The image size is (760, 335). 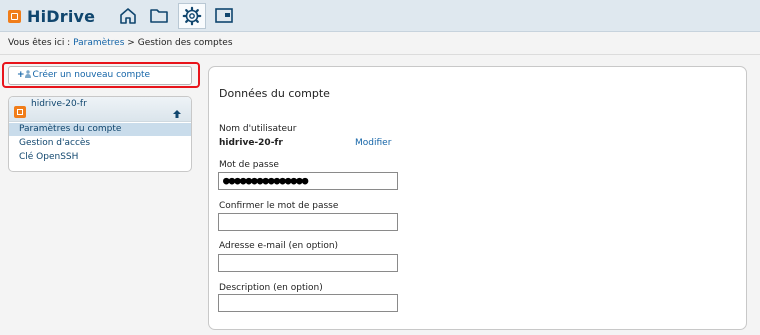 I want to click on description-input, so click(x=308, y=303).